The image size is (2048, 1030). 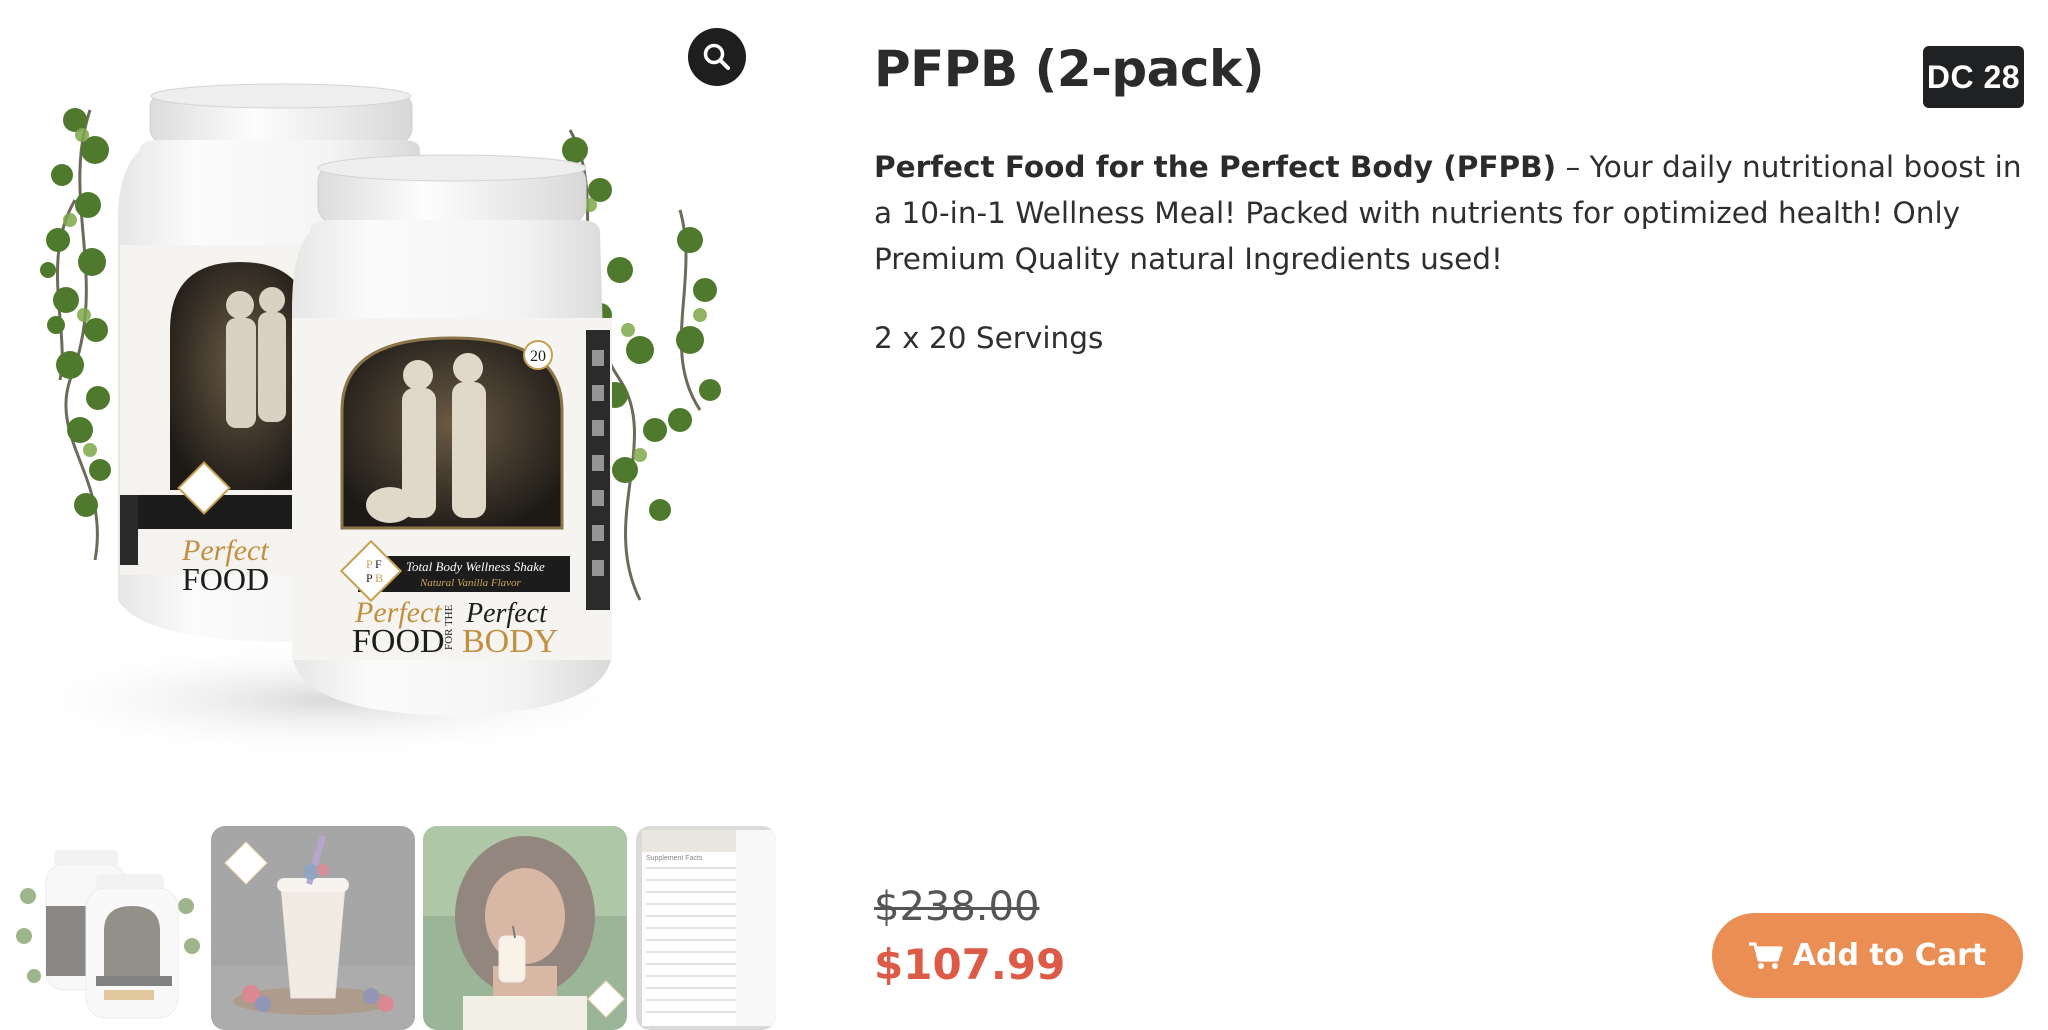 I want to click on jar-food: FOOD, so click(x=398, y=641).